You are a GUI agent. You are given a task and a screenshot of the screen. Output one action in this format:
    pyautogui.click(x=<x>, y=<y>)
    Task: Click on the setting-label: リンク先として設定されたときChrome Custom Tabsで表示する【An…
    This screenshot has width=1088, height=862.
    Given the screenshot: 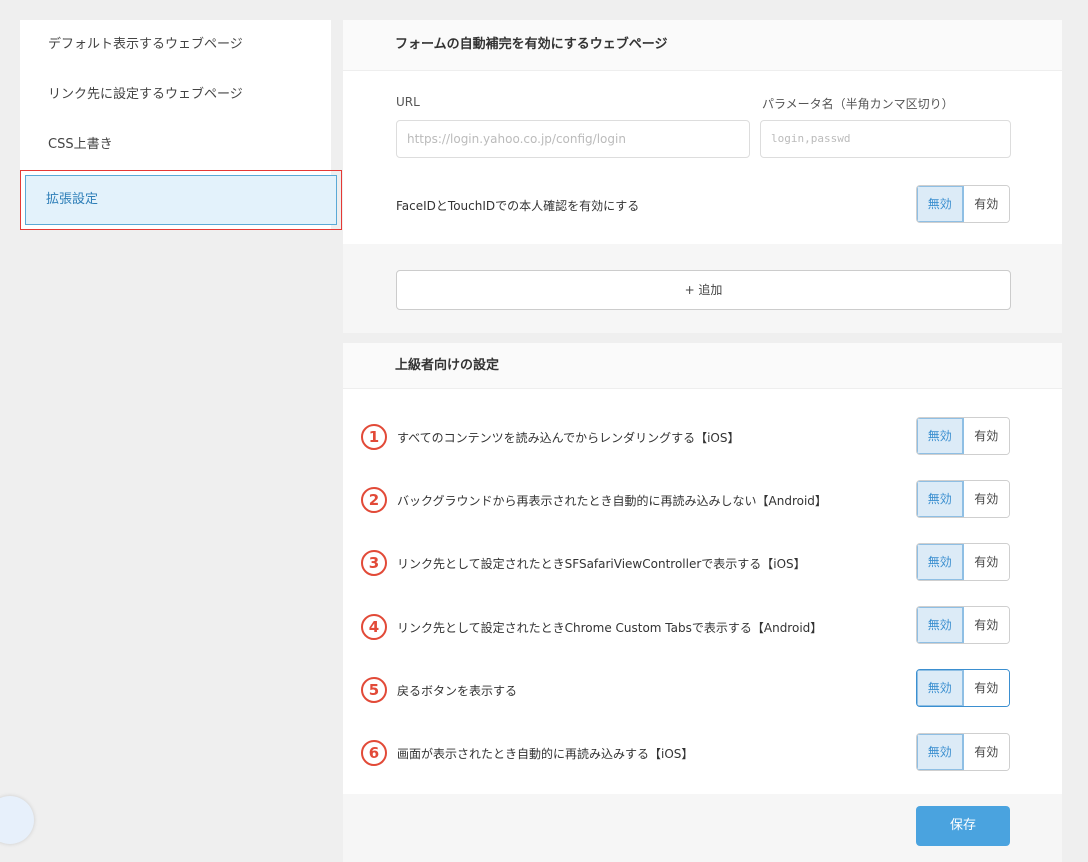 What is the action you would take?
    pyautogui.click(x=610, y=628)
    